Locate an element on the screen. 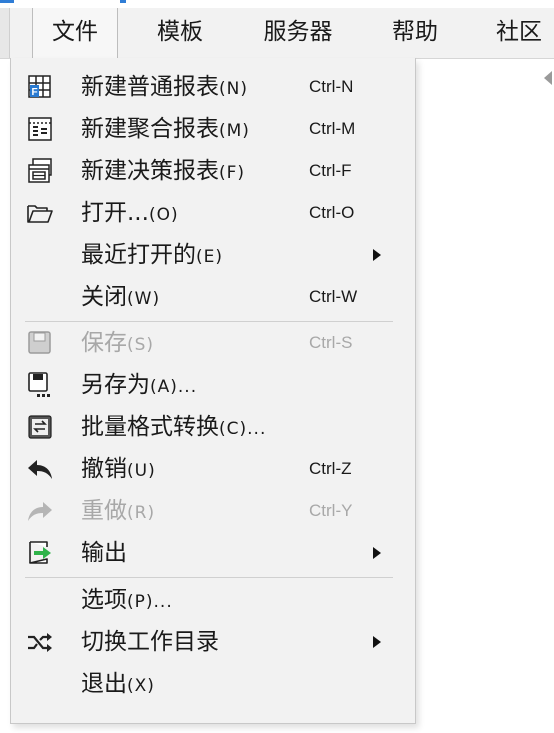 The image size is (554, 733). menu-item-close: 关闭(W) Ctrl-W is located at coordinates (213, 297).